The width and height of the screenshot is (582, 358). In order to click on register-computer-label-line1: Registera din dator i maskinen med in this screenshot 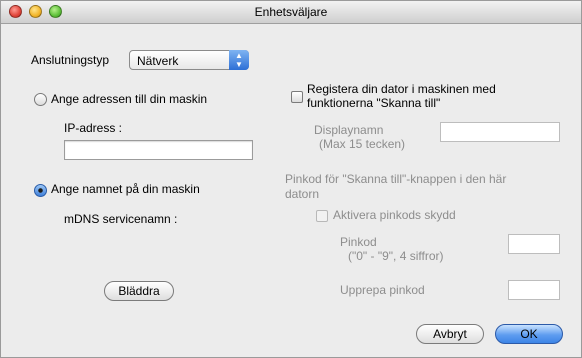, I will do `click(401, 89)`.